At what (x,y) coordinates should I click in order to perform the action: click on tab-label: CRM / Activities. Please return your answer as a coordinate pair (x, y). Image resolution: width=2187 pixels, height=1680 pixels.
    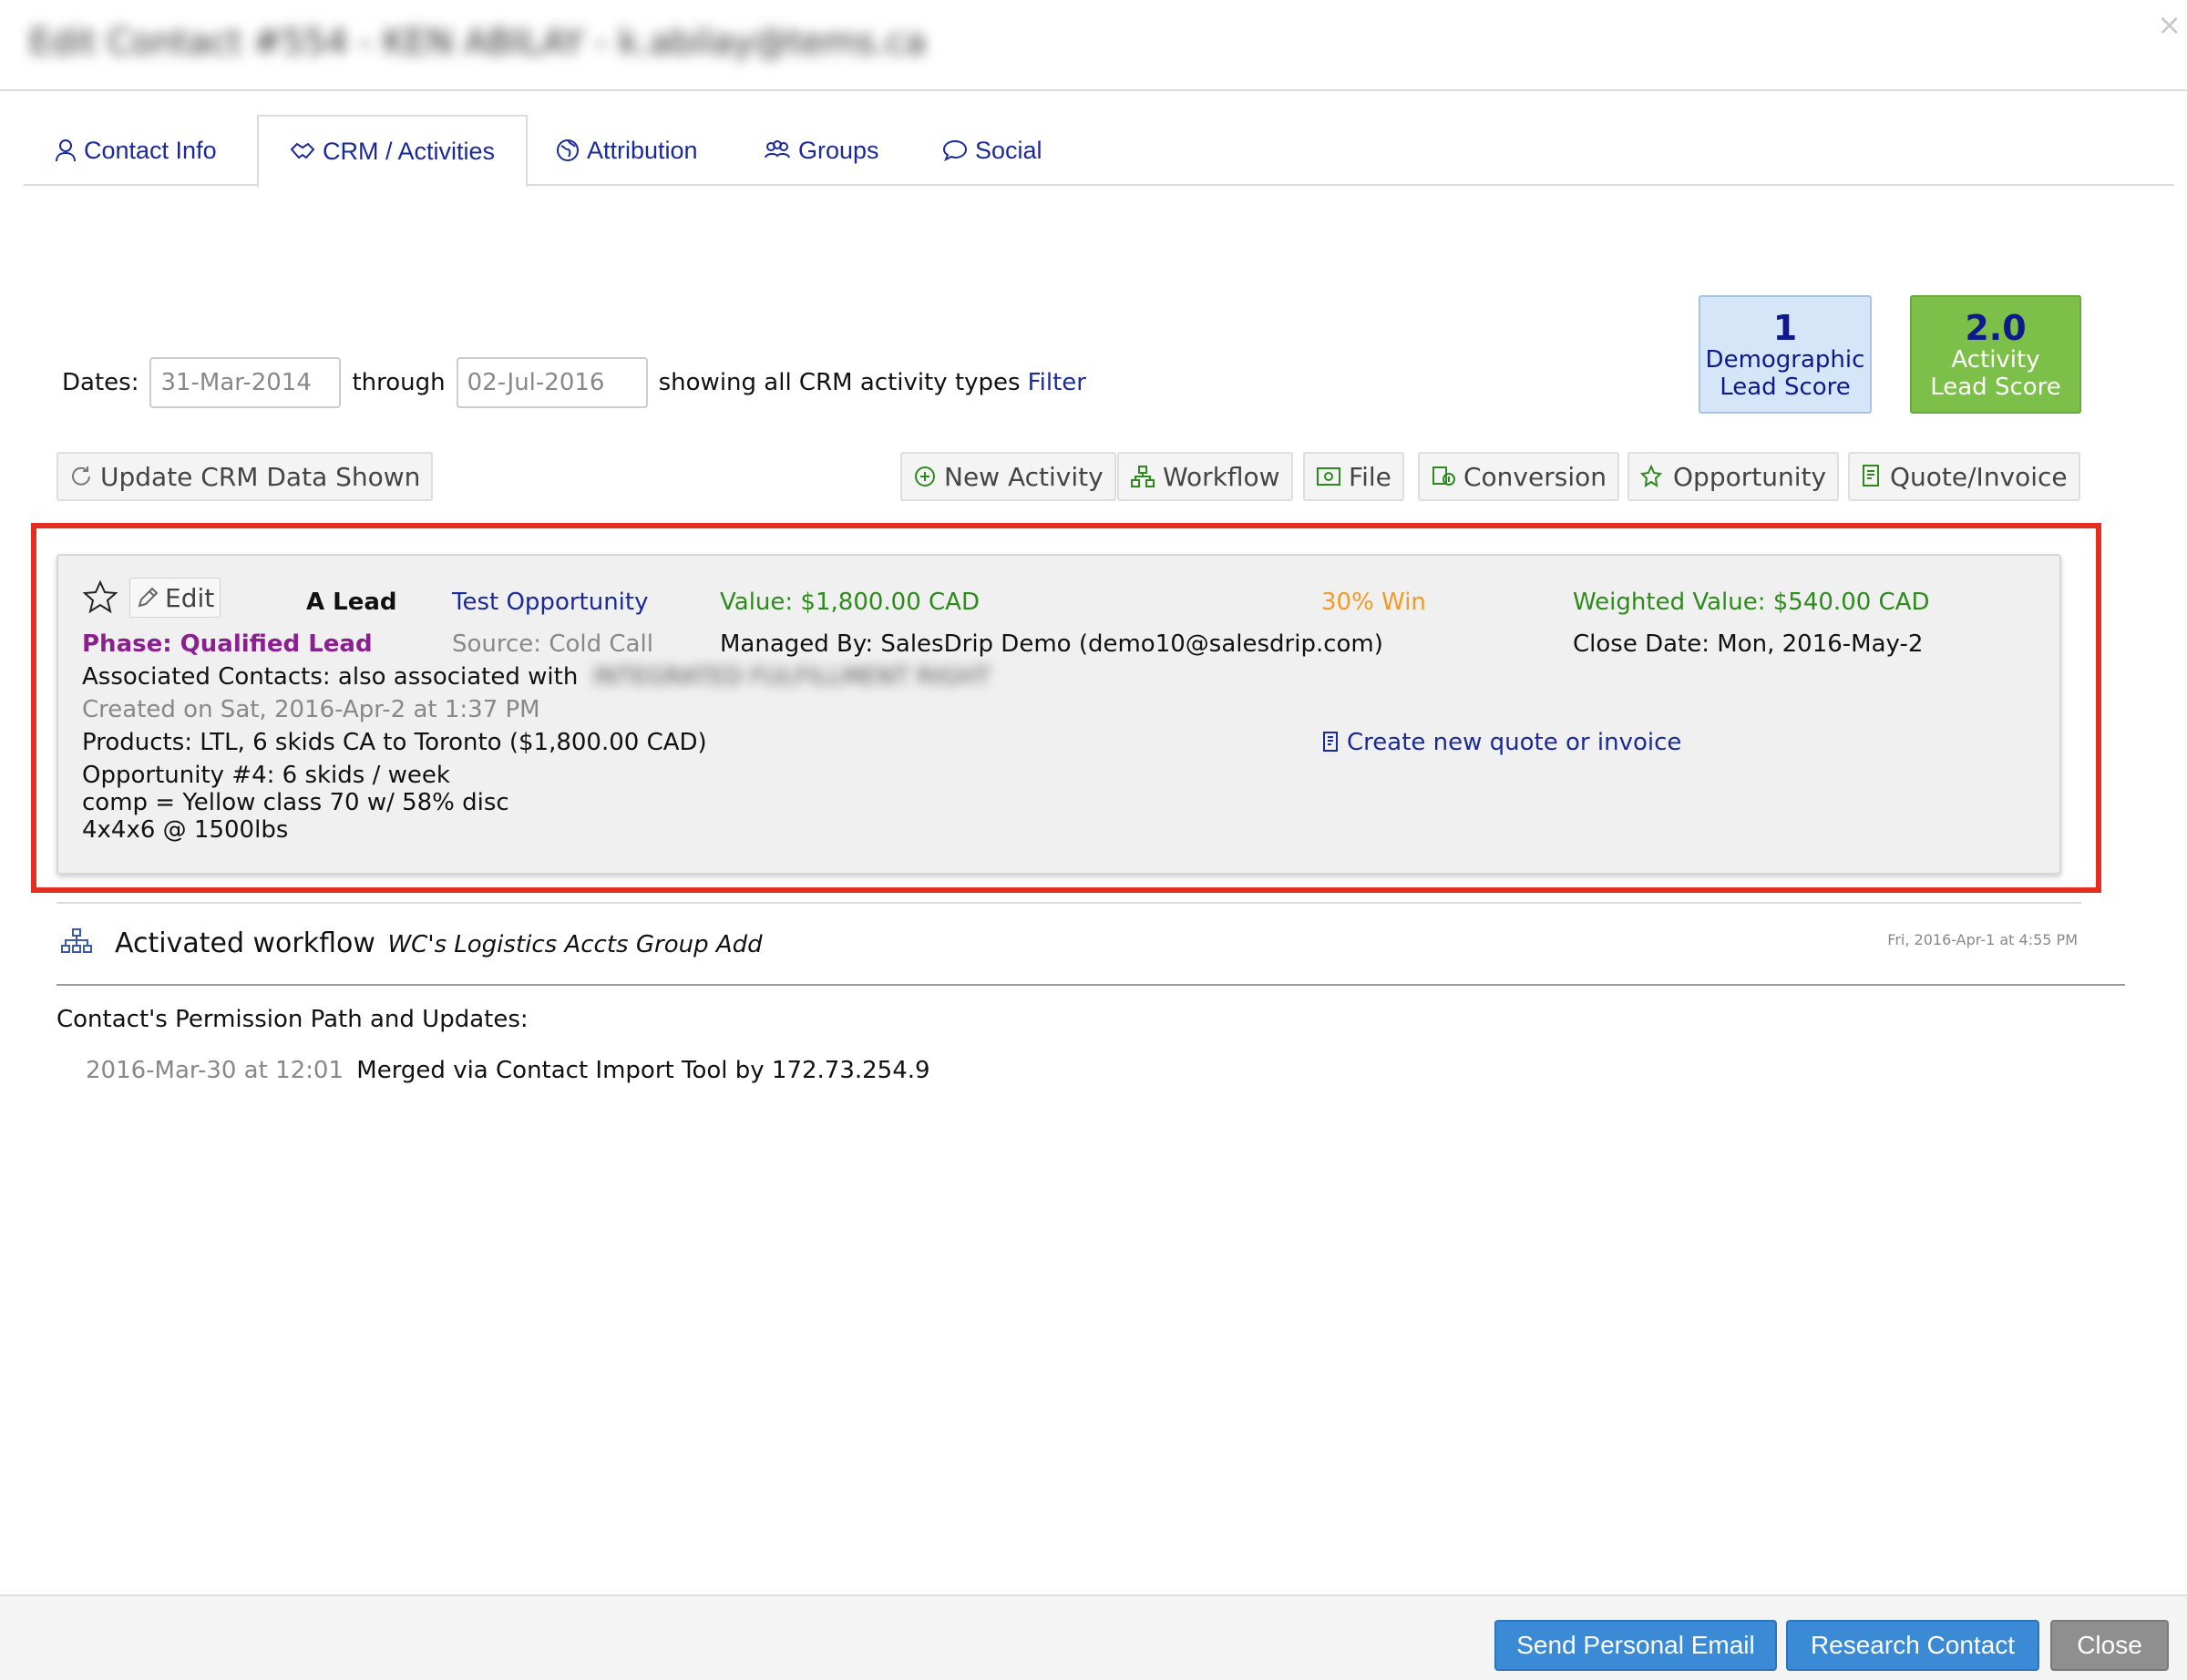
    Looking at the image, I should click on (409, 151).